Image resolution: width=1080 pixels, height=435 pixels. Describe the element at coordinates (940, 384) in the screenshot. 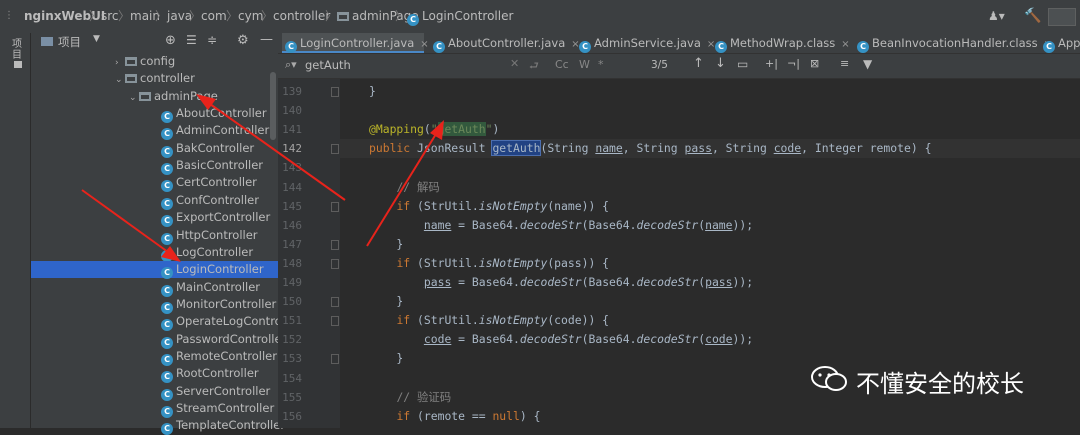

I see `watermark-text: 不懂安全的校长` at that location.